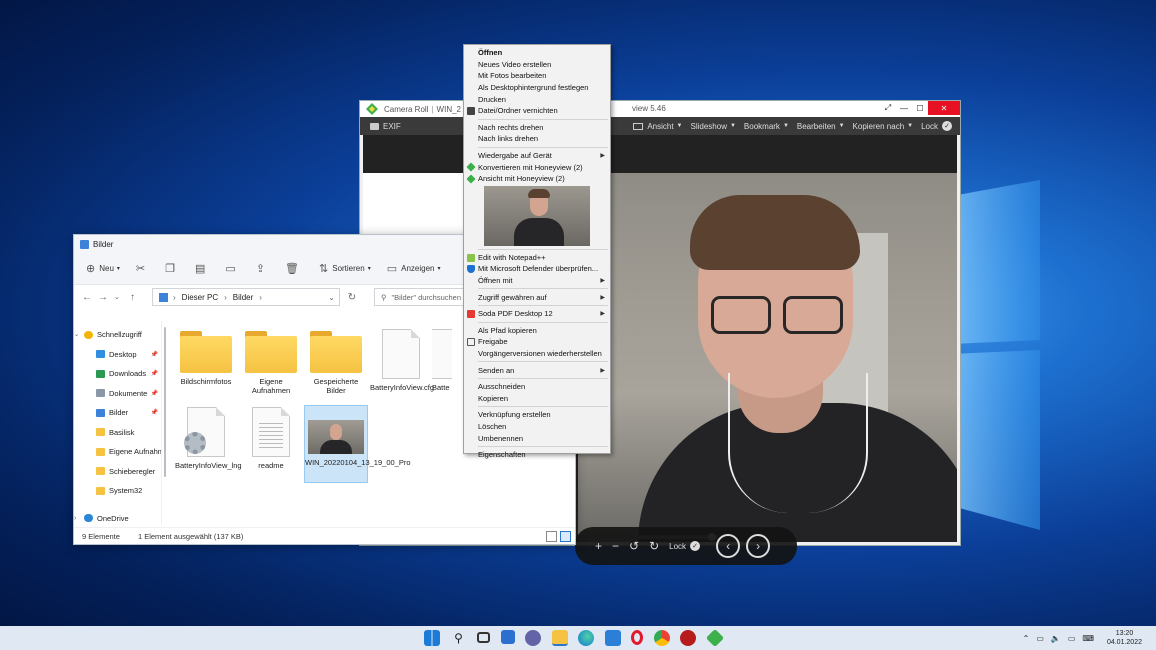  What do you see at coordinates (414, 268) in the screenshot?
I see `view-button: ▭ Anzeigen ▾` at bounding box center [414, 268].